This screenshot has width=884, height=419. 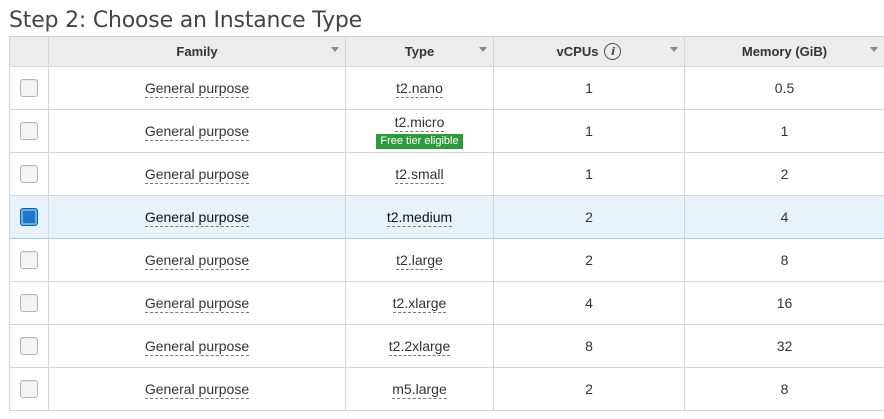 What do you see at coordinates (784, 131) in the screenshot?
I see `memory-cell: 1` at bounding box center [784, 131].